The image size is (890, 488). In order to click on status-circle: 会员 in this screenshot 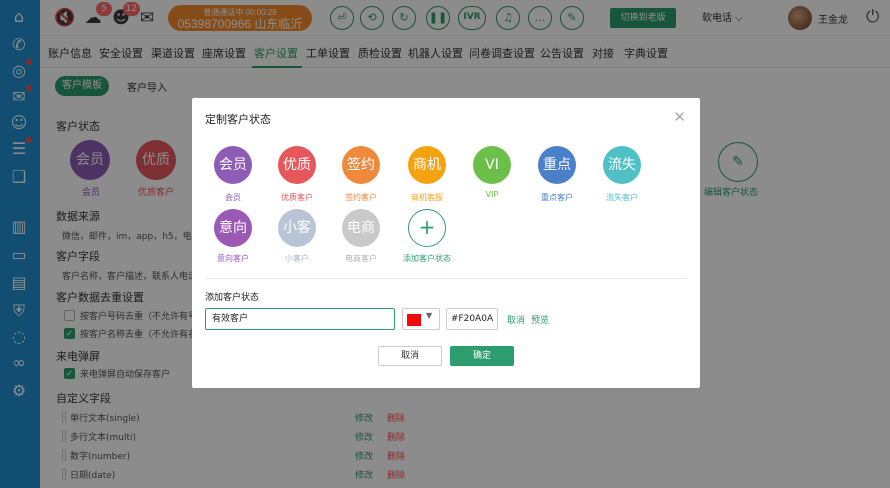, I will do `click(233, 165)`.